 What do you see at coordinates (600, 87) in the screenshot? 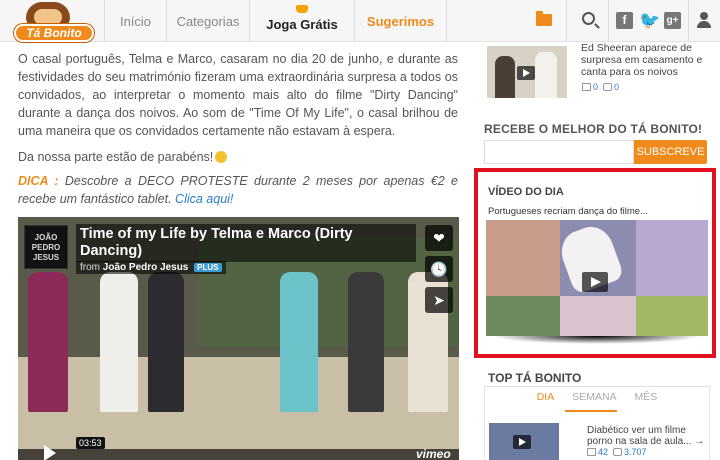
I see `related-video-stats: 0 0` at bounding box center [600, 87].